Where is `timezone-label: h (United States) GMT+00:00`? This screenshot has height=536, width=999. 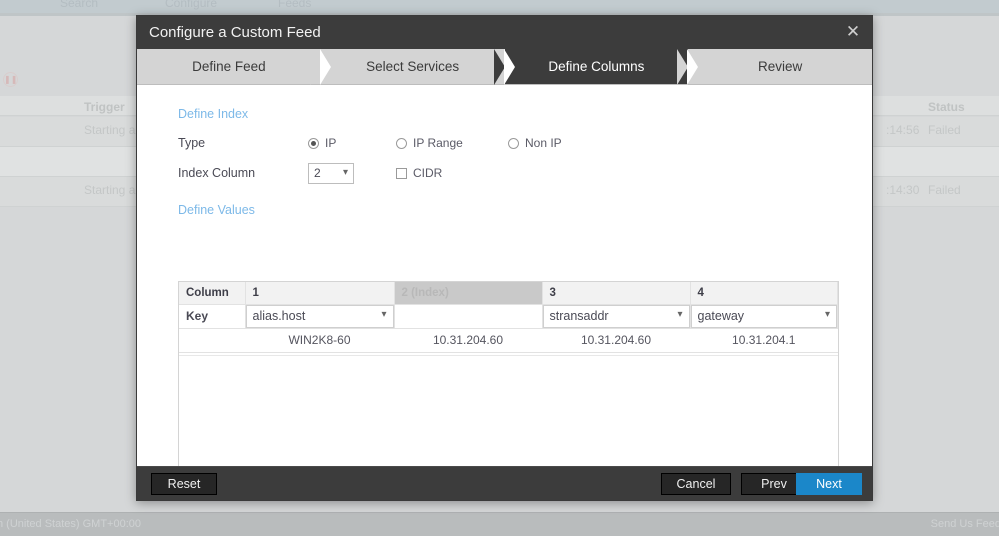
timezone-label: h (United States) GMT+00:00 is located at coordinates (70, 524).